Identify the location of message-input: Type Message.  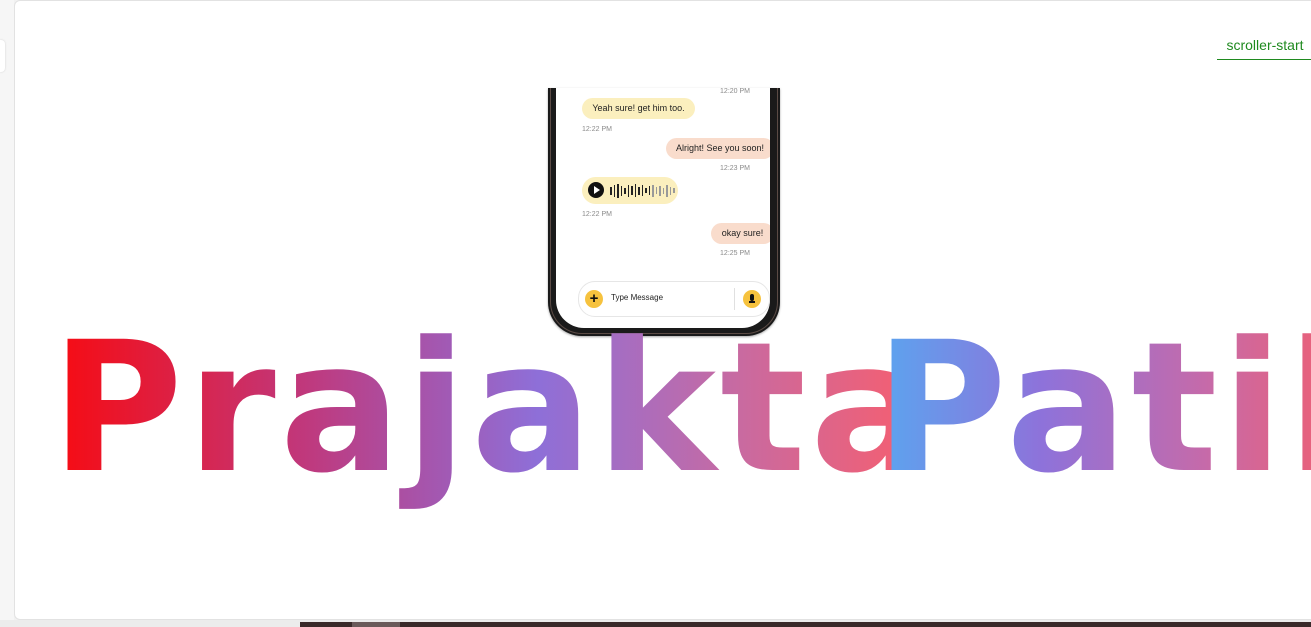
(637, 297).